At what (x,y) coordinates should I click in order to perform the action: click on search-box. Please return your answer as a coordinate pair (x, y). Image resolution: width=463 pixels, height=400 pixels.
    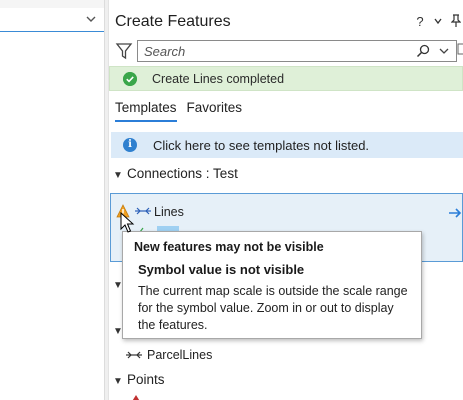
    Looking at the image, I should click on (297, 51).